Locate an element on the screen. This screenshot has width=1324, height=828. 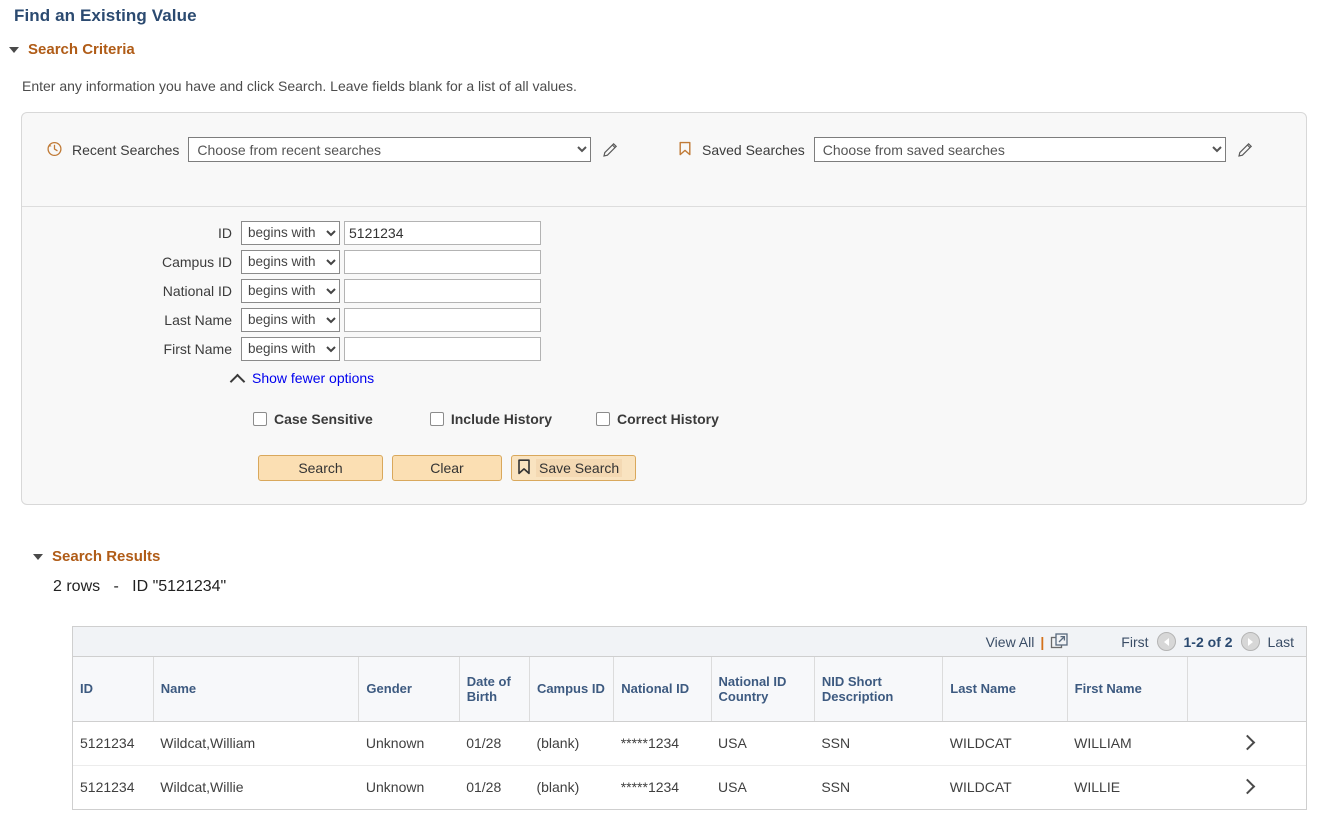
triangle-right-icon is located at coordinates (1250, 641).